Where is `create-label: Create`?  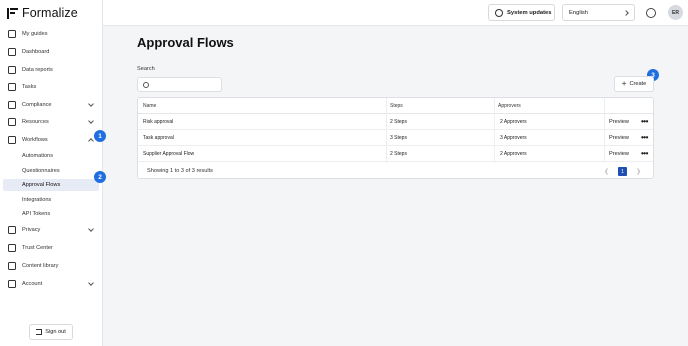
create-label: Create is located at coordinates (638, 84).